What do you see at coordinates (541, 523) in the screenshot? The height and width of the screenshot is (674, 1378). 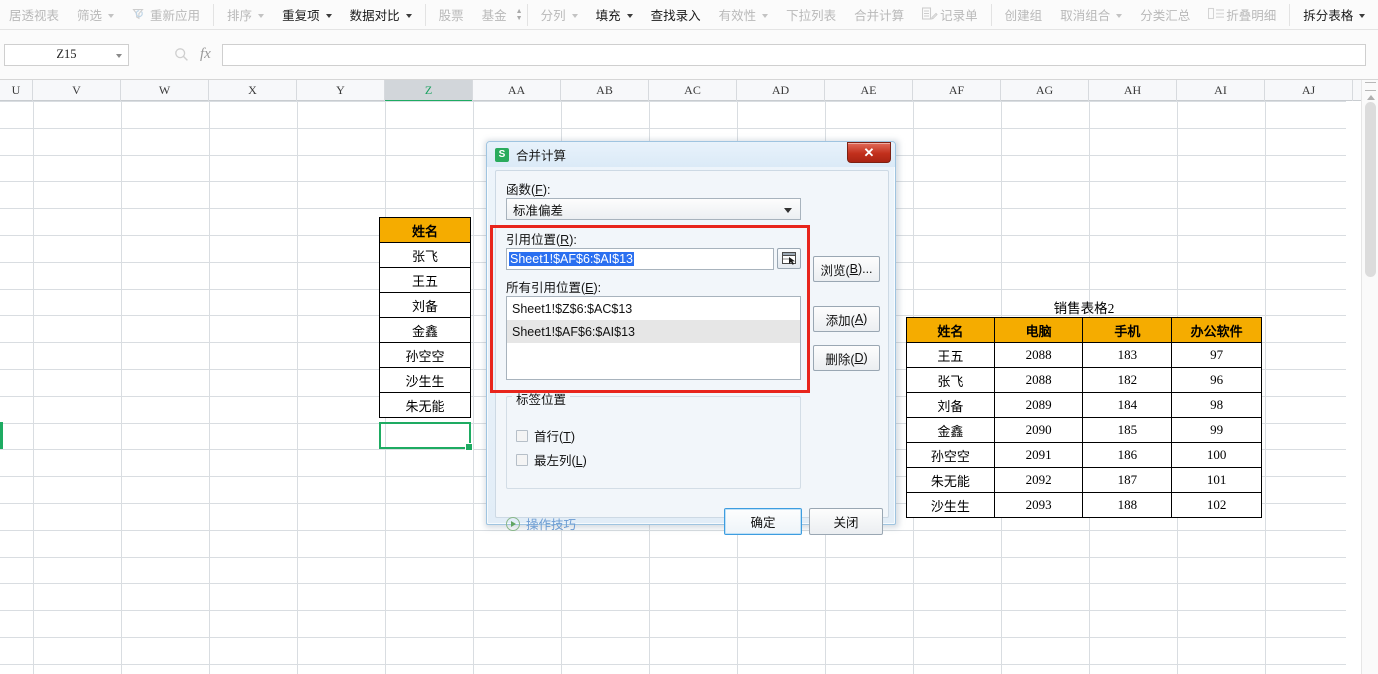 I see `tips-link: 操作技巧` at bounding box center [541, 523].